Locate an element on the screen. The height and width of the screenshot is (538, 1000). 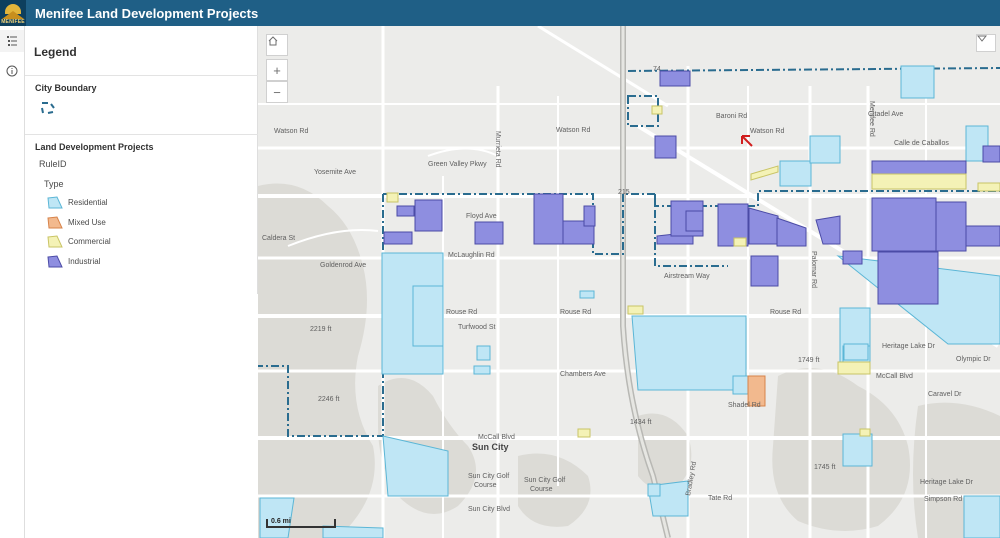
street-label: McLaughlin Rd is located at coordinates (471, 255).